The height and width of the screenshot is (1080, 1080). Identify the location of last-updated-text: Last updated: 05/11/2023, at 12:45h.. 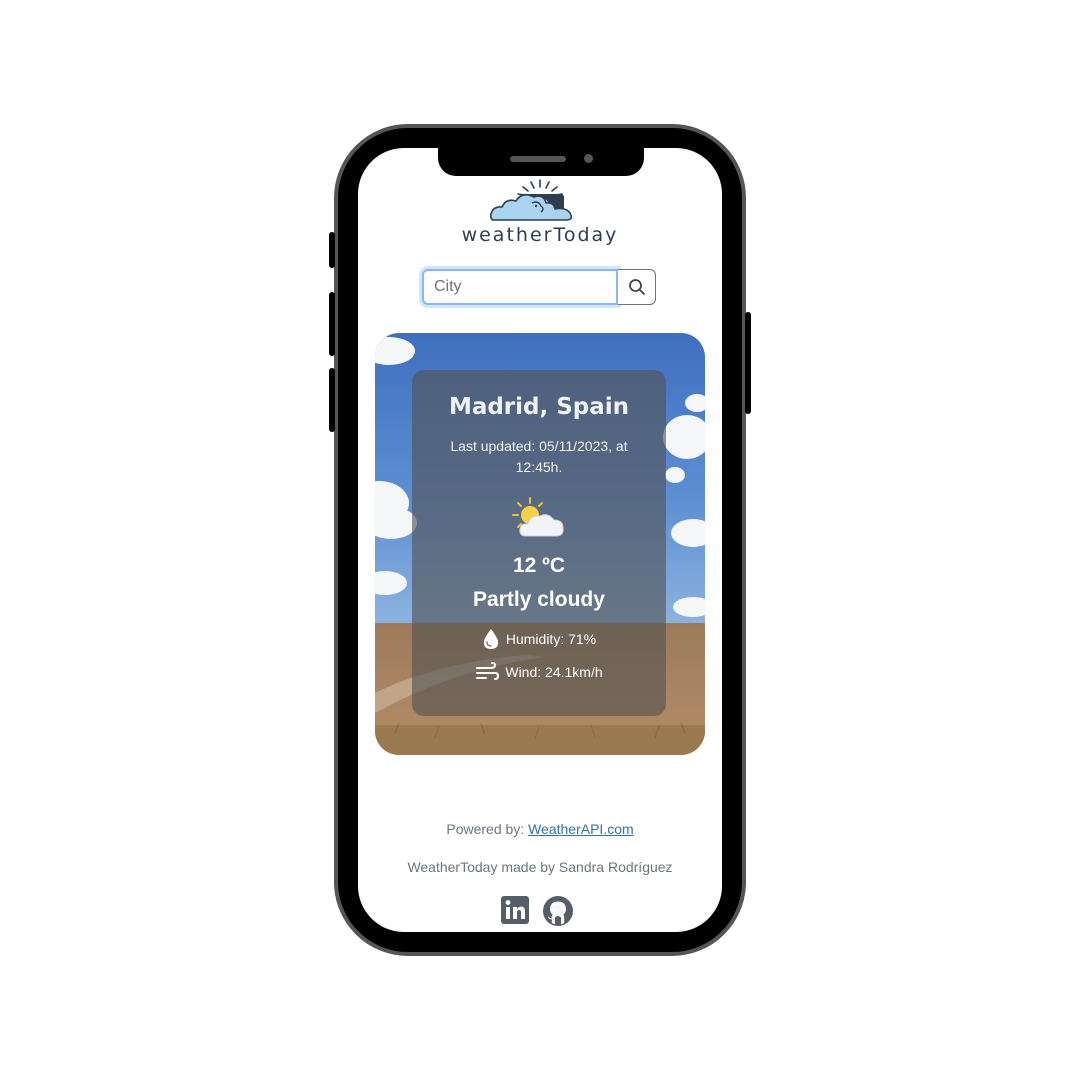
(539, 456).